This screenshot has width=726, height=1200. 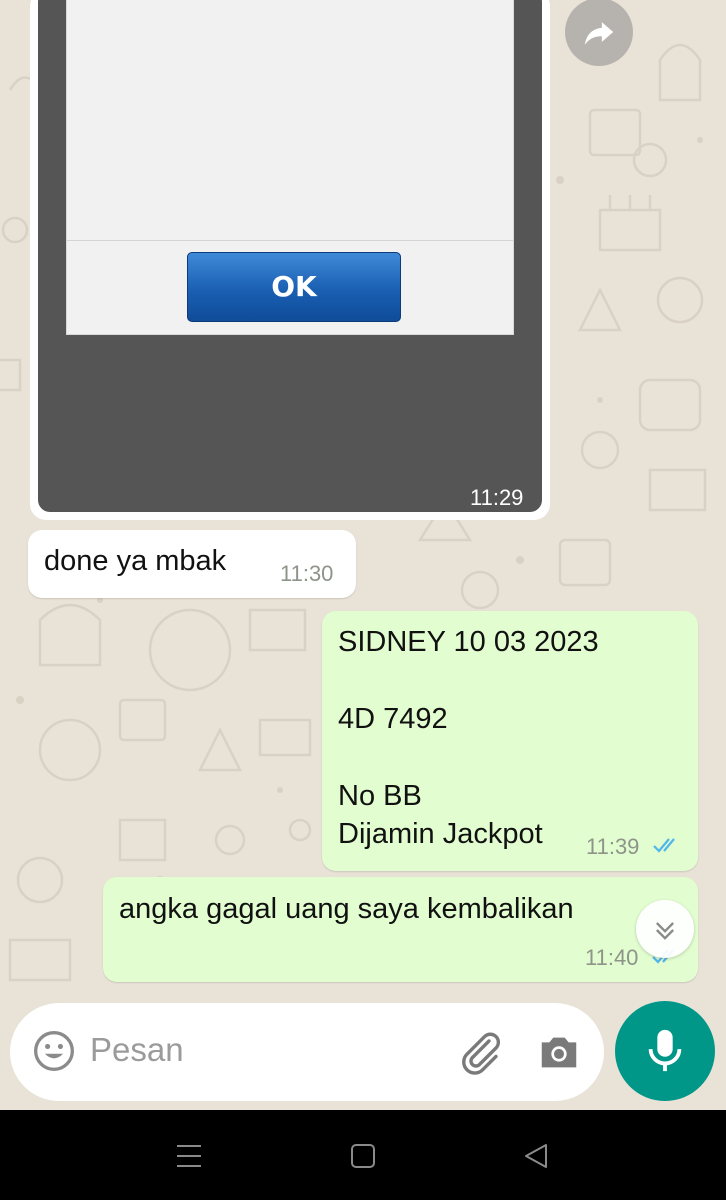 I want to click on emoji-icon, so click(x=54, y=1051).